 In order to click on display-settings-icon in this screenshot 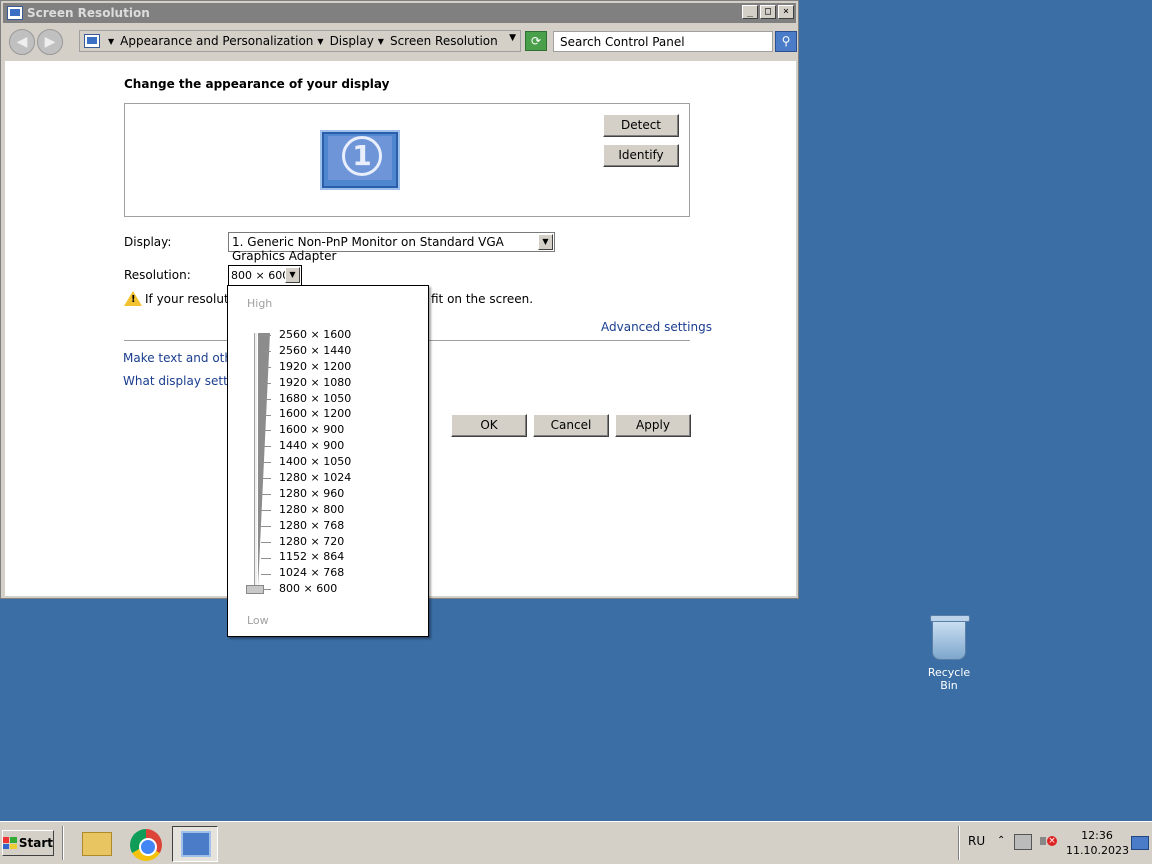, I will do `click(15, 13)`.